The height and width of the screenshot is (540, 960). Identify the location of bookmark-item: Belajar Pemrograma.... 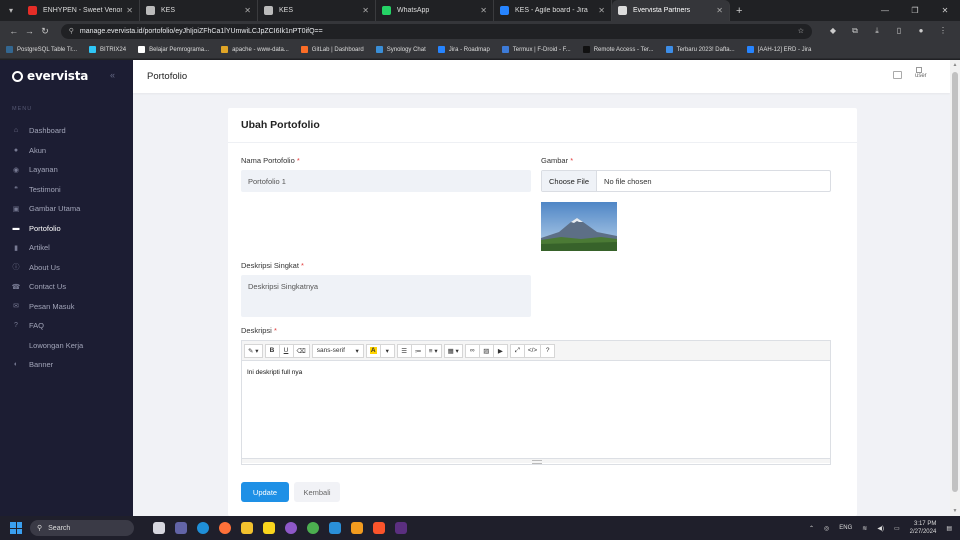
(173, 49).